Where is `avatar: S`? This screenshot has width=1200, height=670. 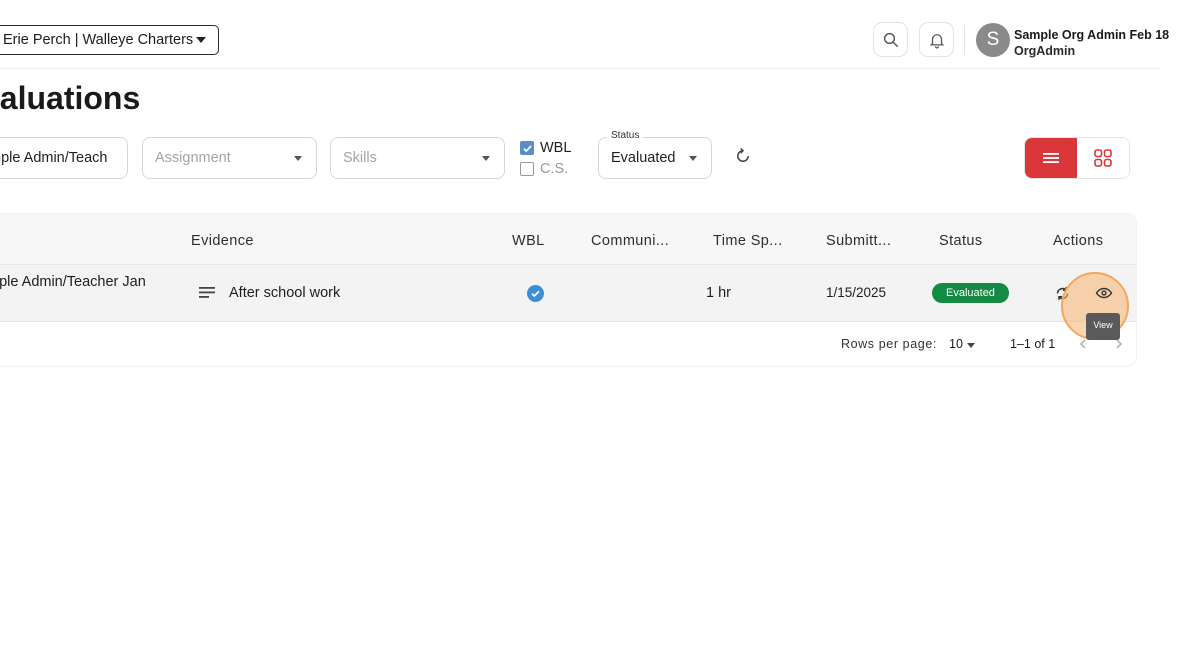 avatar: S is located at coordinates (993, 40).